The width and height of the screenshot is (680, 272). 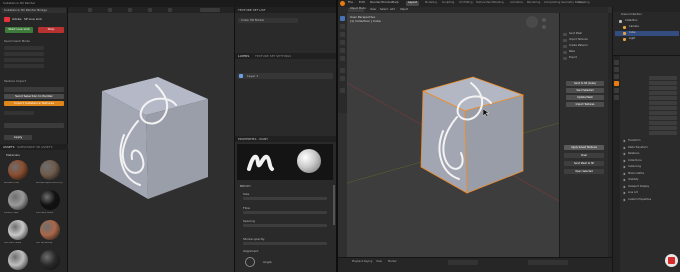 What do you see at coordinates (392, 262) in the screenshot?
I see `timeline-menu-item: Marker` at bounding box center [392, 262].